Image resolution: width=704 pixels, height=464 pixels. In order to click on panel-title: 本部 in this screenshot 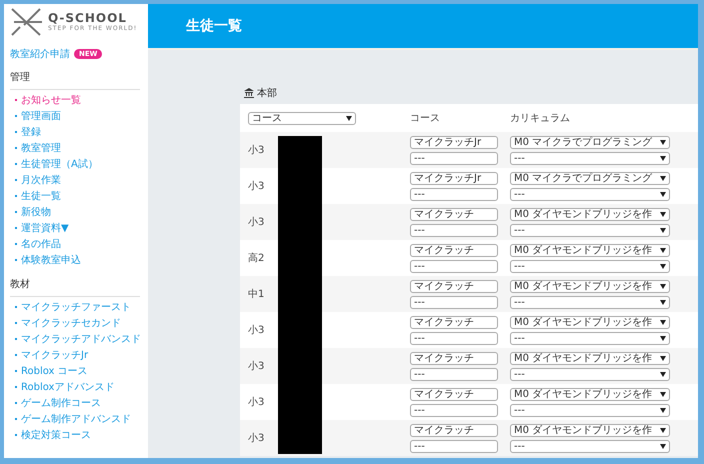, I will do `click(267, 93)`.